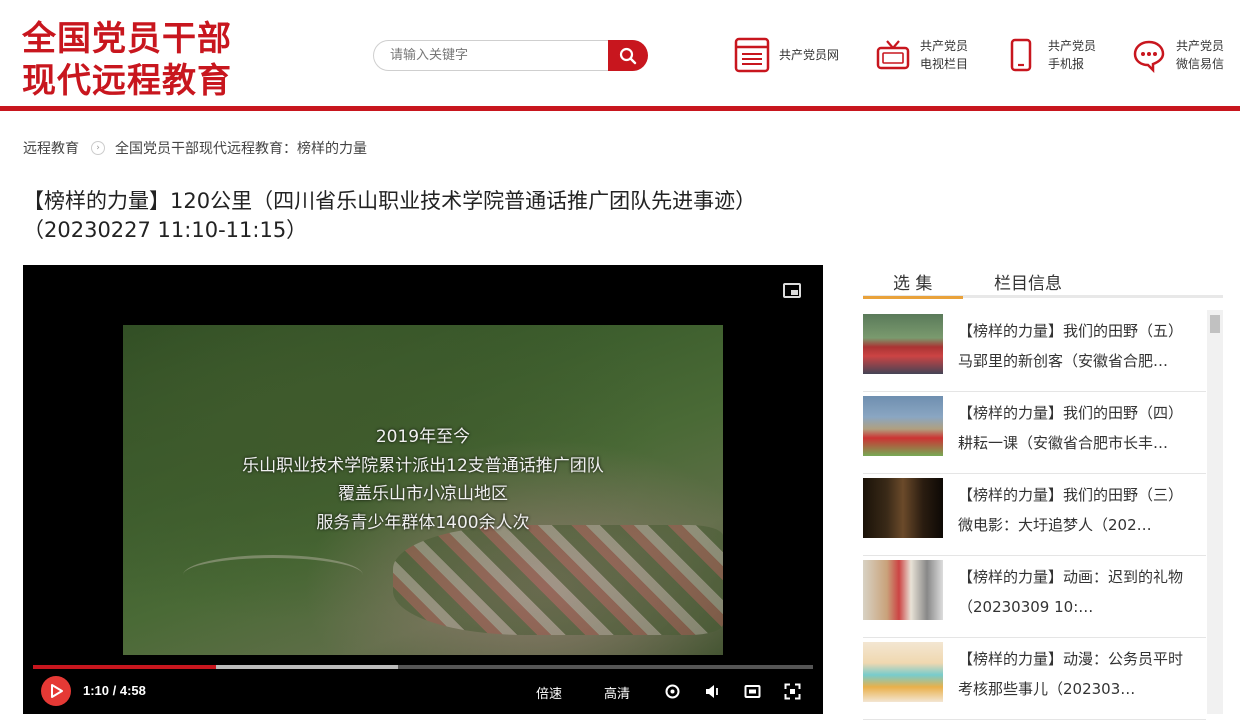 The image size is (1240, 720). I want to click on page-title-line-2: （20230227 11:10-11:15）, so click(165, 230).